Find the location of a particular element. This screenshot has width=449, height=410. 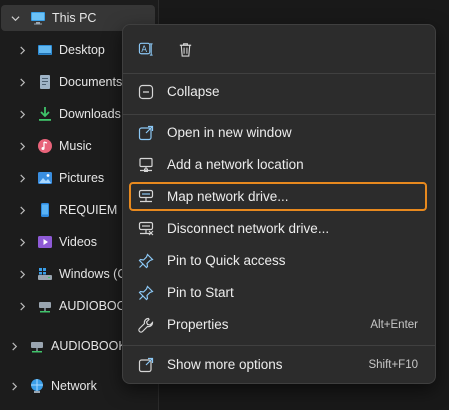

music-folder-icon is located at coordinates (45, 146).